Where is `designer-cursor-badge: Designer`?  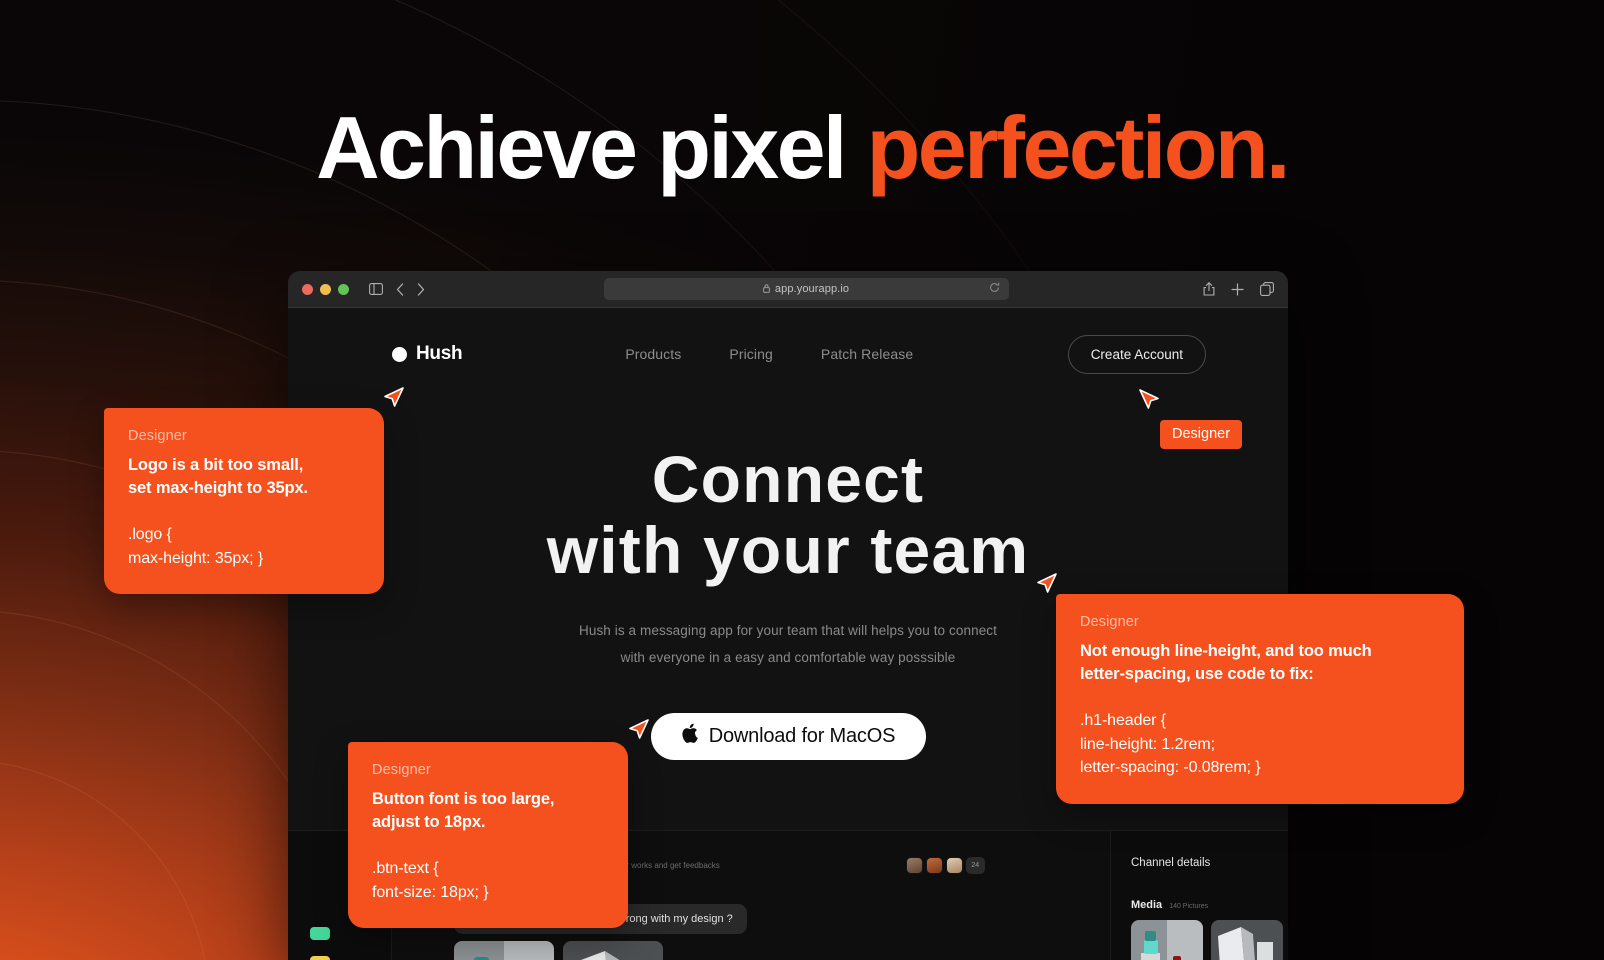 designer-cursor-badge: Designer is located at coordinates (1201, 434).